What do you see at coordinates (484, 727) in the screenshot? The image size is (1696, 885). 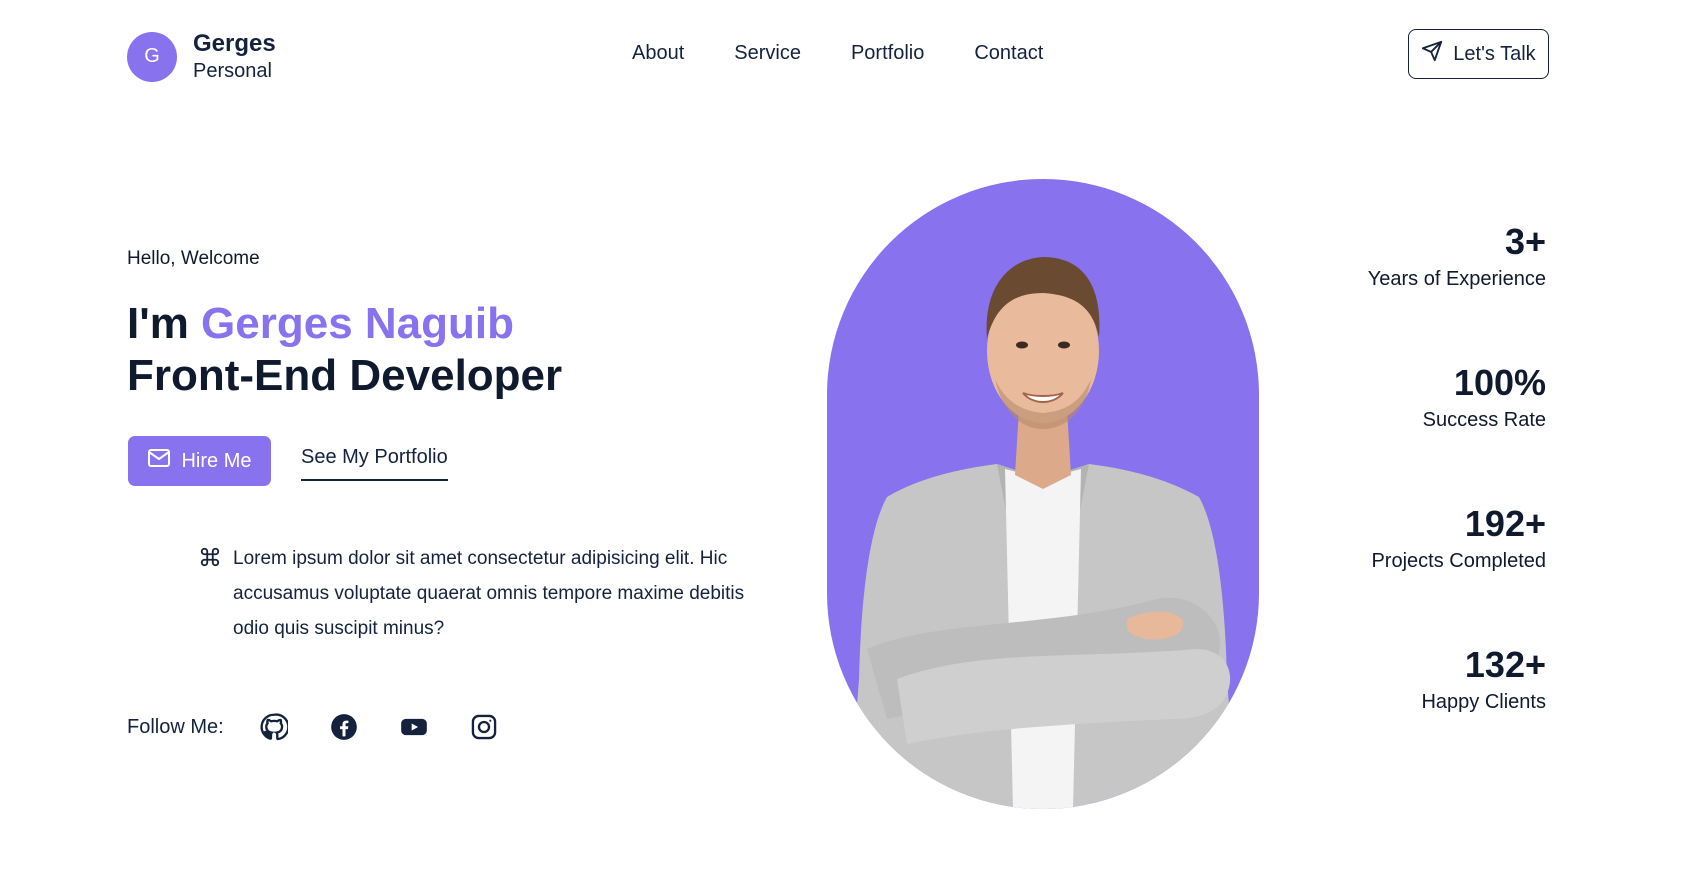 I see `instagram-icon` at bounding box center [484, 727].